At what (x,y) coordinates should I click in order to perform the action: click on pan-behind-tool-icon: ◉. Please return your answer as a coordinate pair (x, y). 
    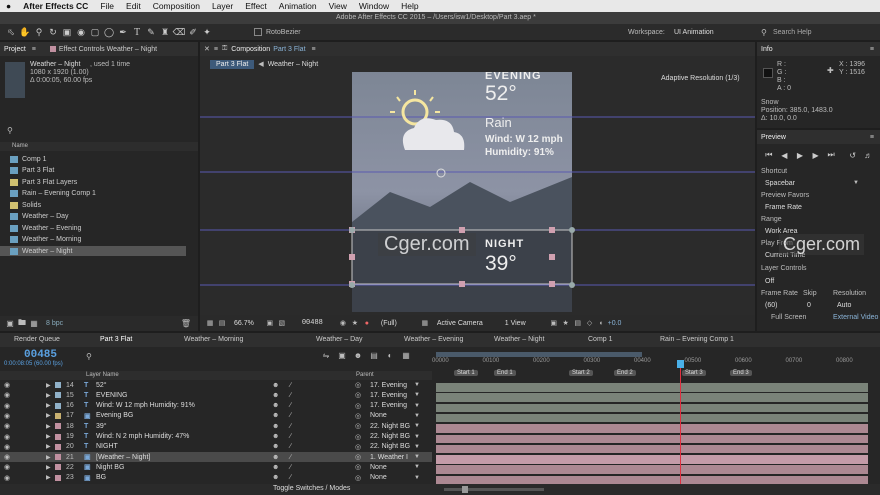
    Looking at the image, I should click on (81, 32).